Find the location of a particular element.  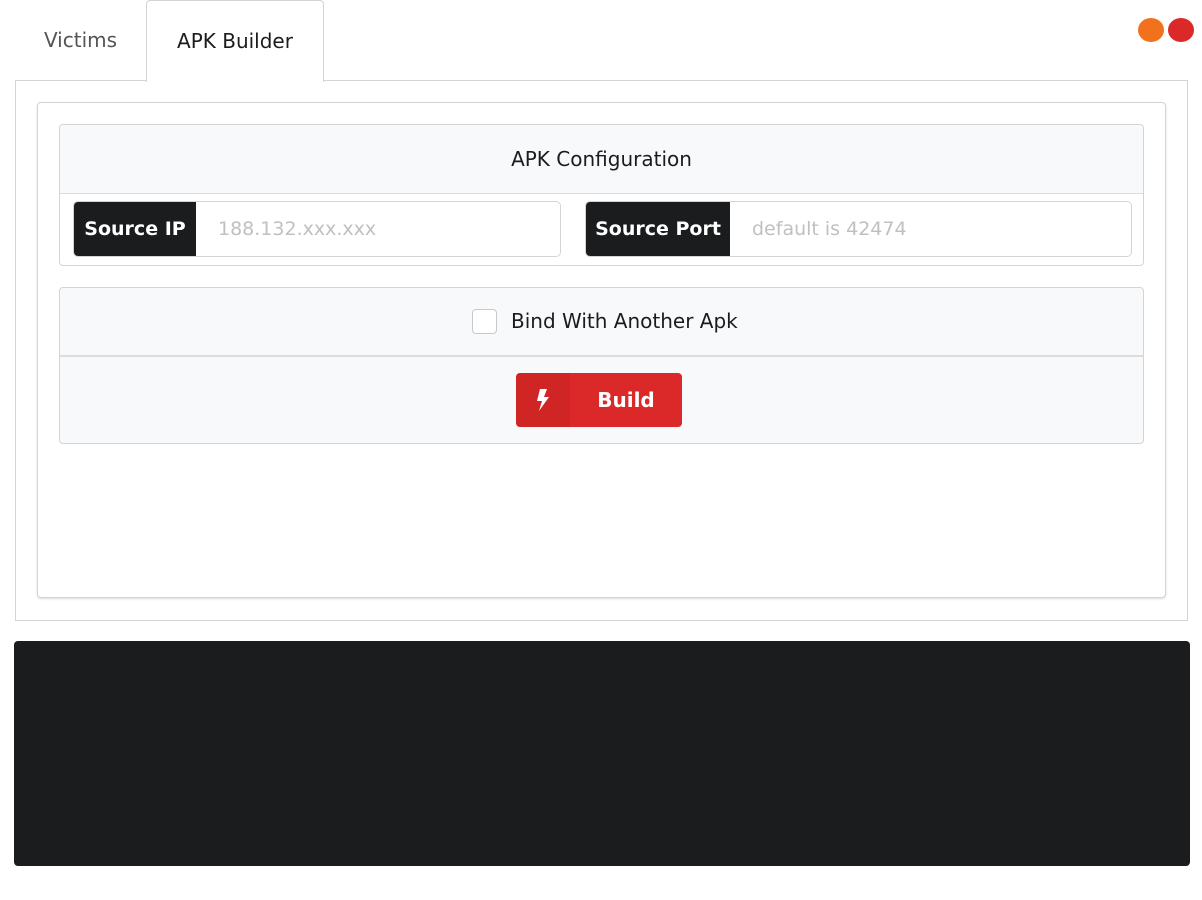

source-ip-field: Source IP is located at coordinates (317, 229).